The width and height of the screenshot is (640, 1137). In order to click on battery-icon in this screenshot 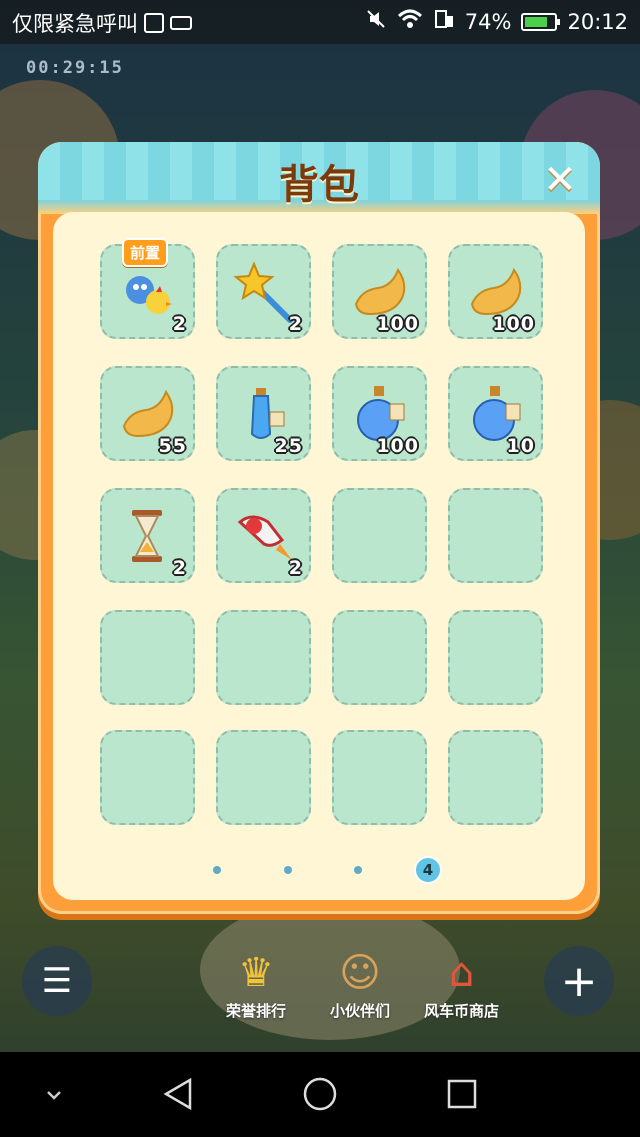, I will do `click(541, 21)`.